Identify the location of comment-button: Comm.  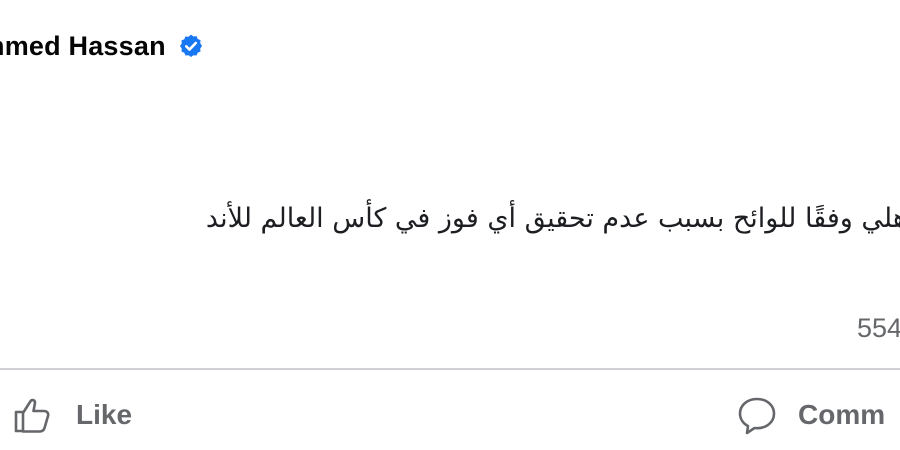
(810, 415).